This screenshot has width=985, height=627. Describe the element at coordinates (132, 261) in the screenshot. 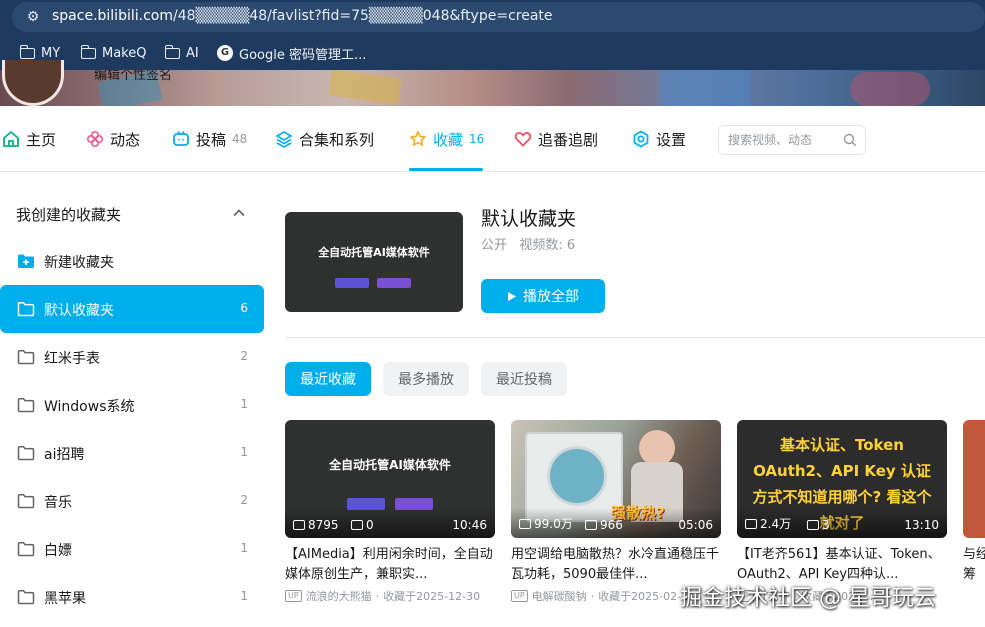

I see `sidebar-item-new-folder: 新建收藏夹` at that location.